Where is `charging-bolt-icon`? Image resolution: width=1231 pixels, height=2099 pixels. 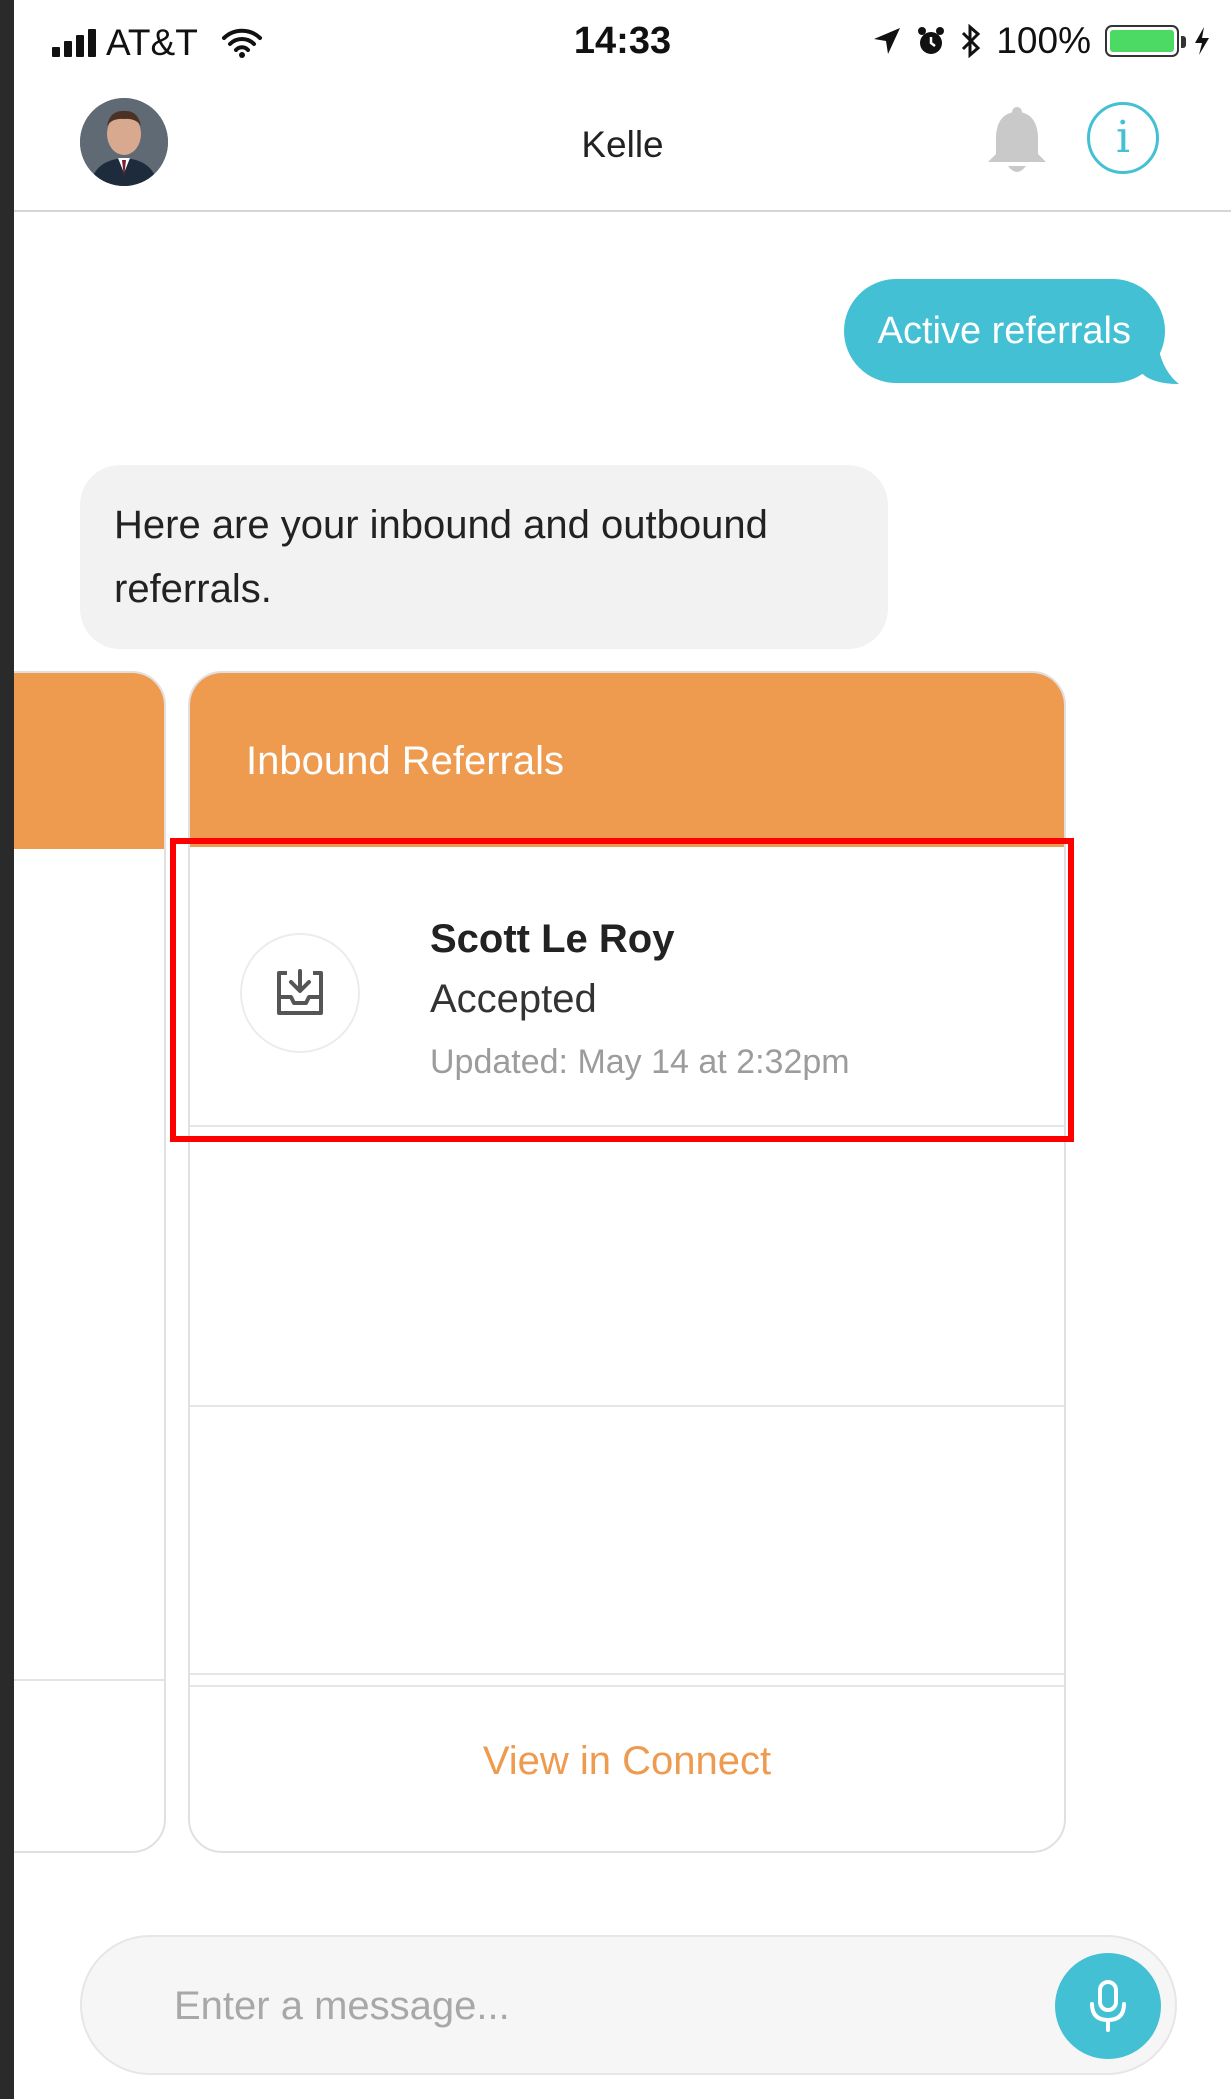
charging-bolt-icon is located at coordinates (1202, 41).